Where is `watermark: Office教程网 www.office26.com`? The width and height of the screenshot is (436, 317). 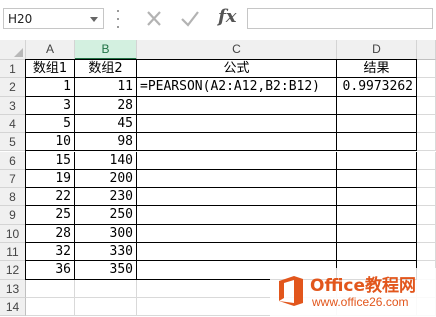
watermark: Office教程网 www.office26.com is located at coordinates (353, 292).